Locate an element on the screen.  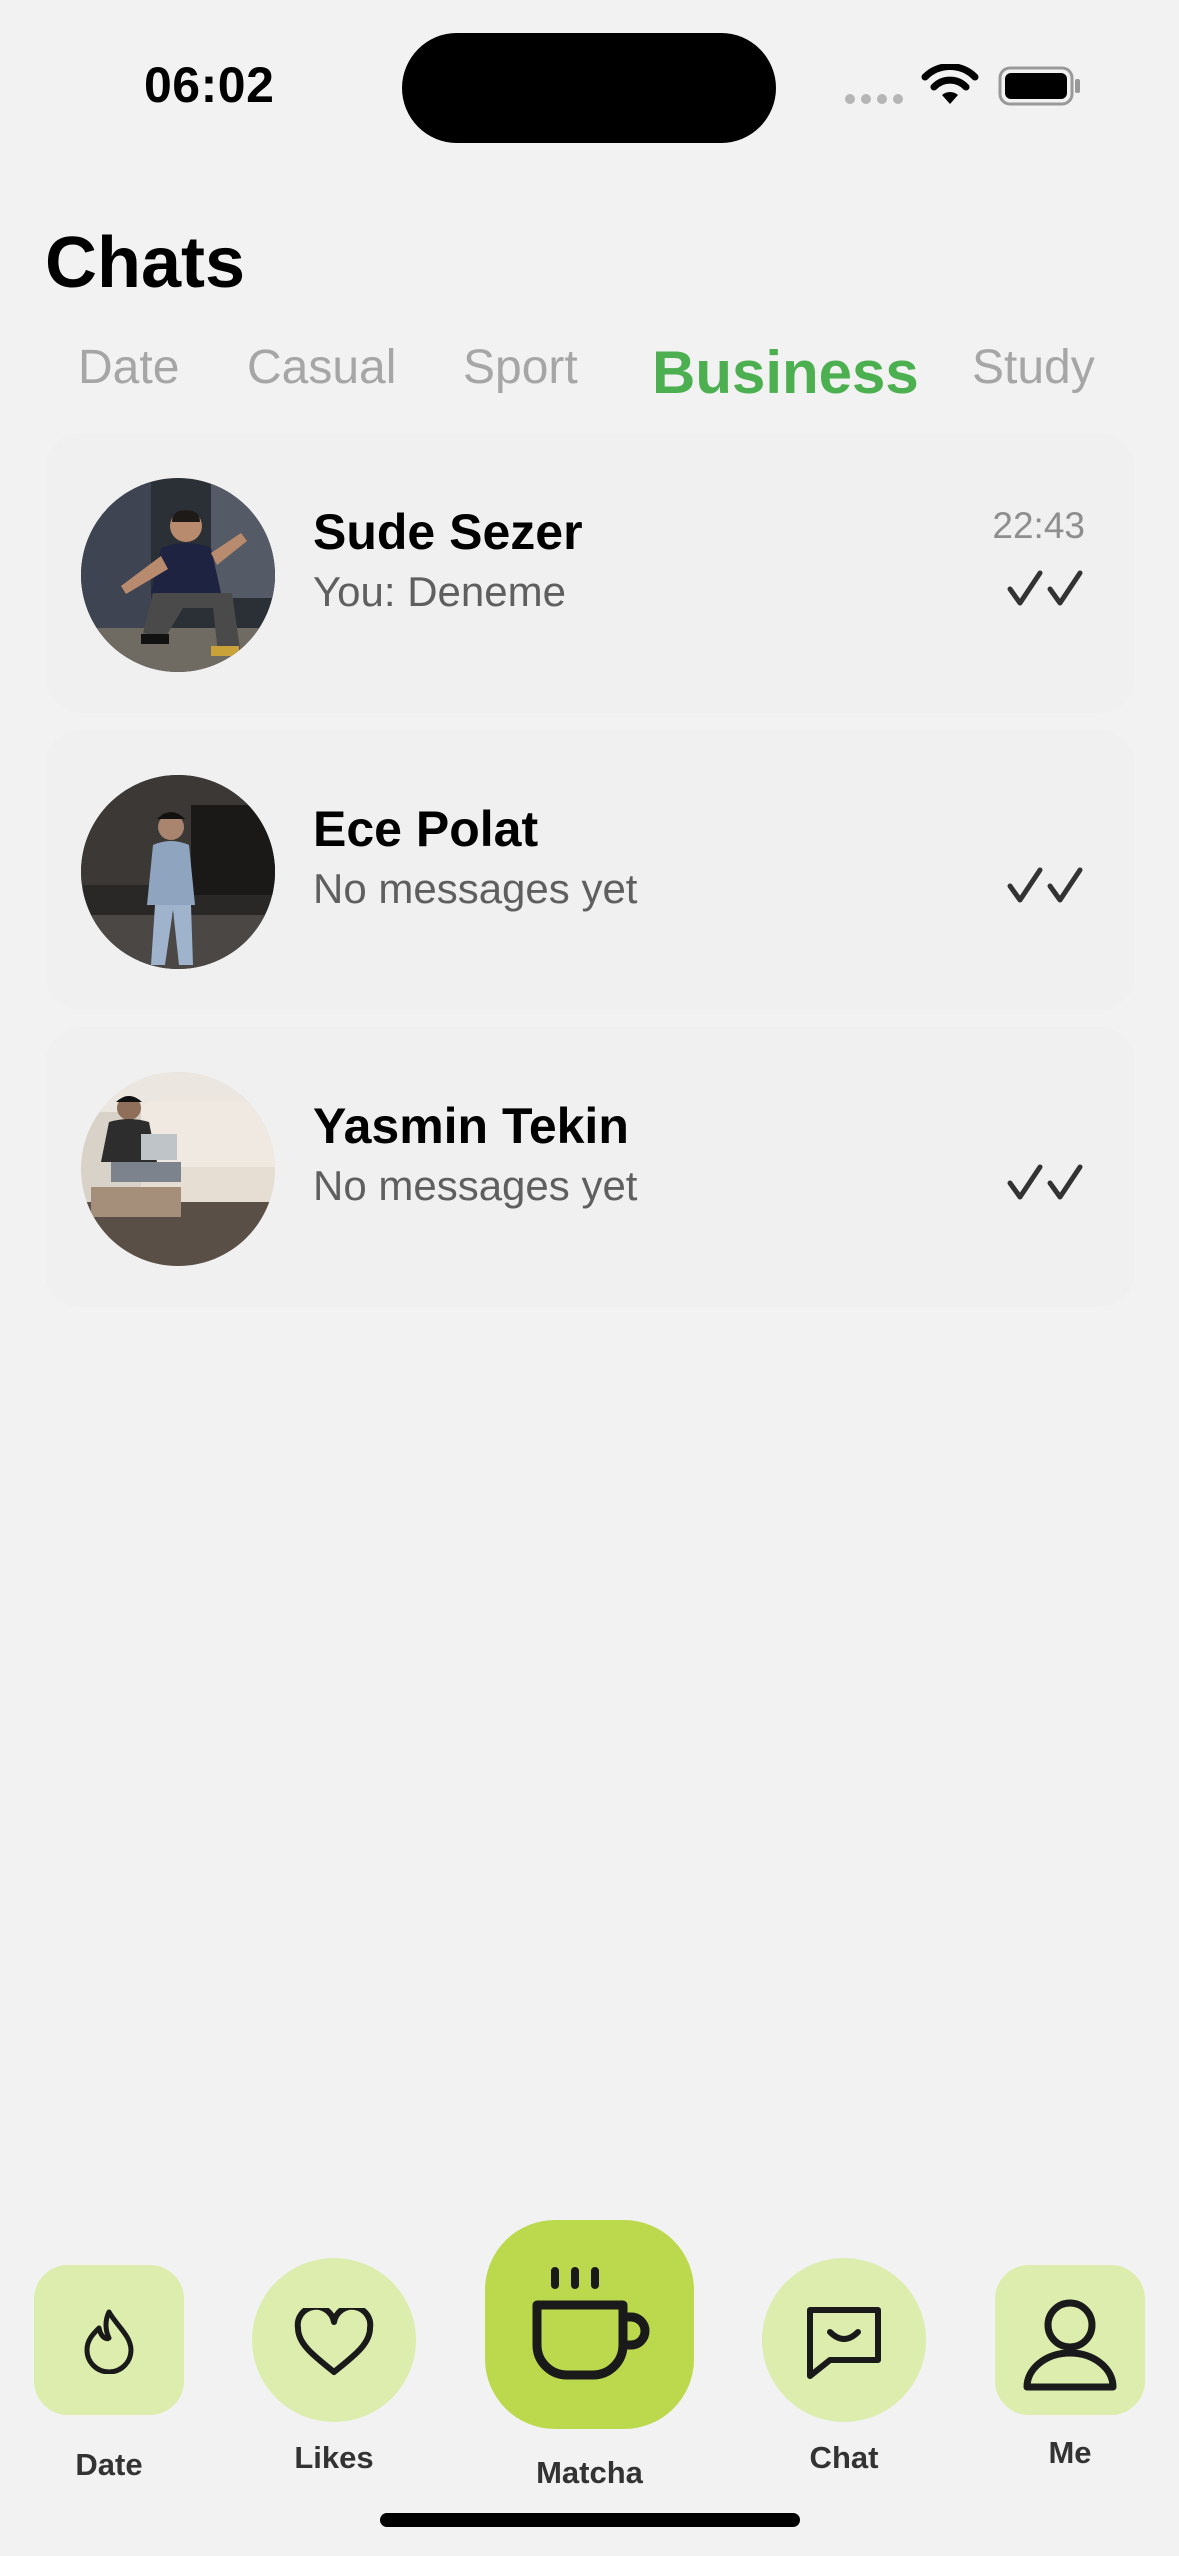
chat-item-ece-polat: Ece Polat No messages yet is located at coordinates (590, 870).